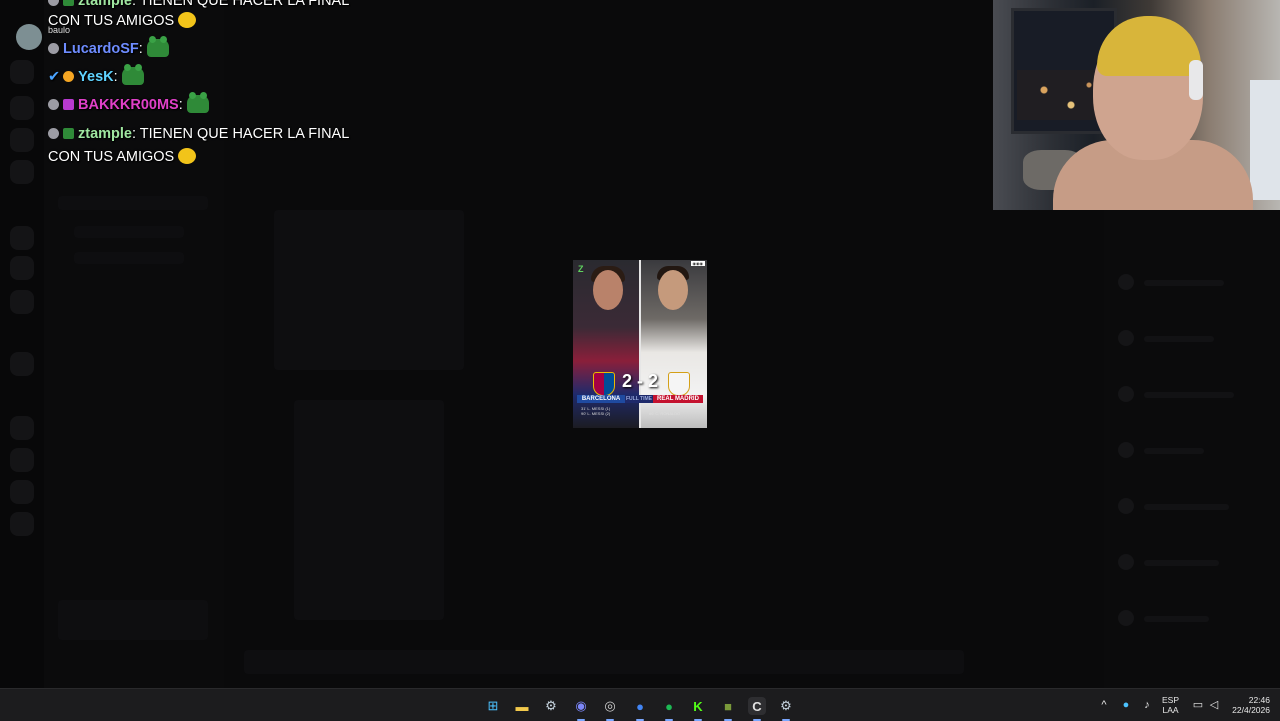 The width and height of the screenshot is (1280, 721). I want to click on real-madrid-crest-icon, so click(679, 384).